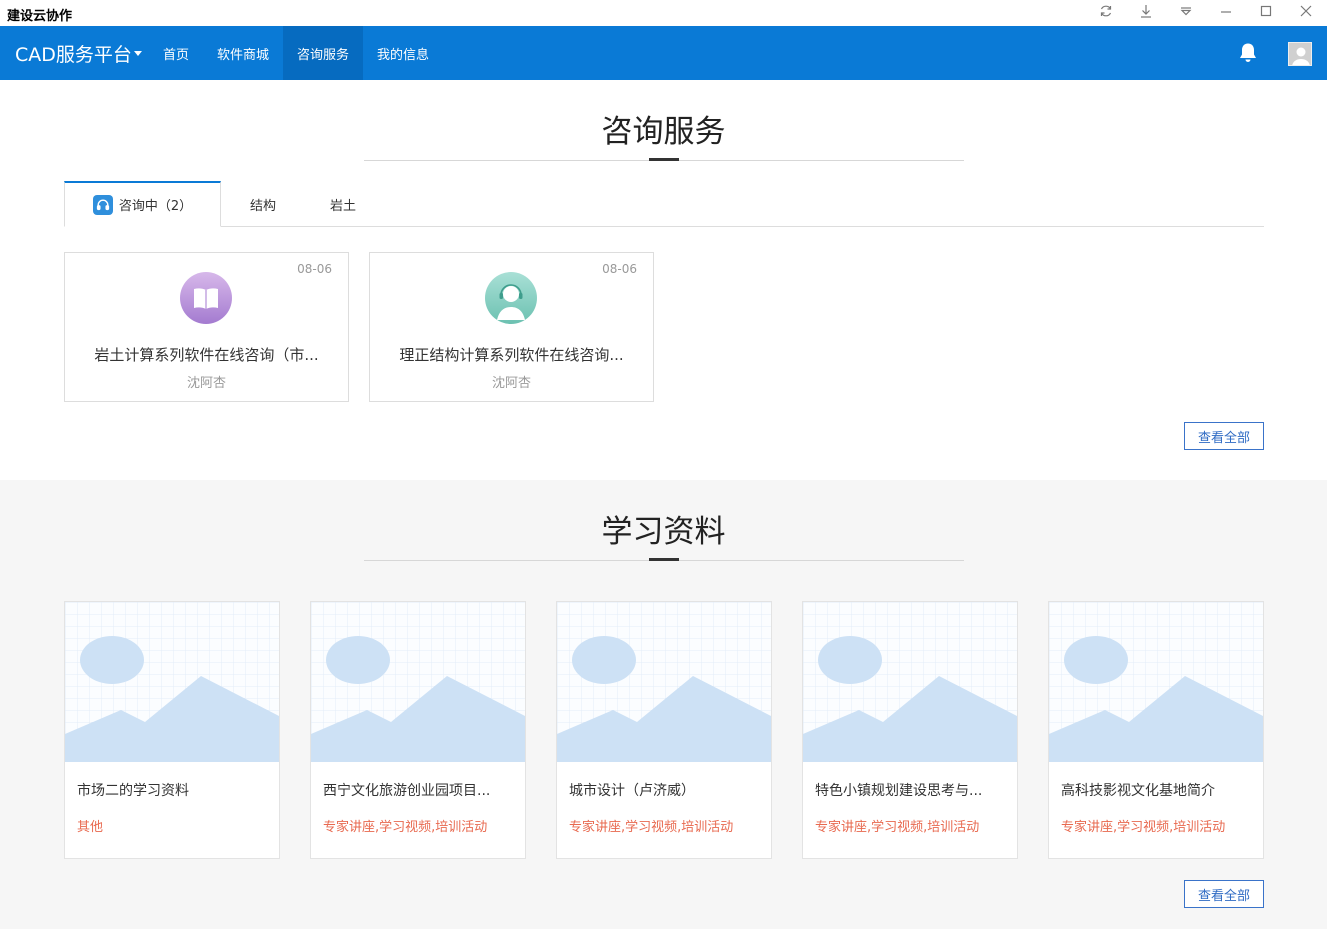  I want to click on learning-card: 高科技影视文化基地简介 专家讲座,学习视频,培训活动, so click(1156, 730).